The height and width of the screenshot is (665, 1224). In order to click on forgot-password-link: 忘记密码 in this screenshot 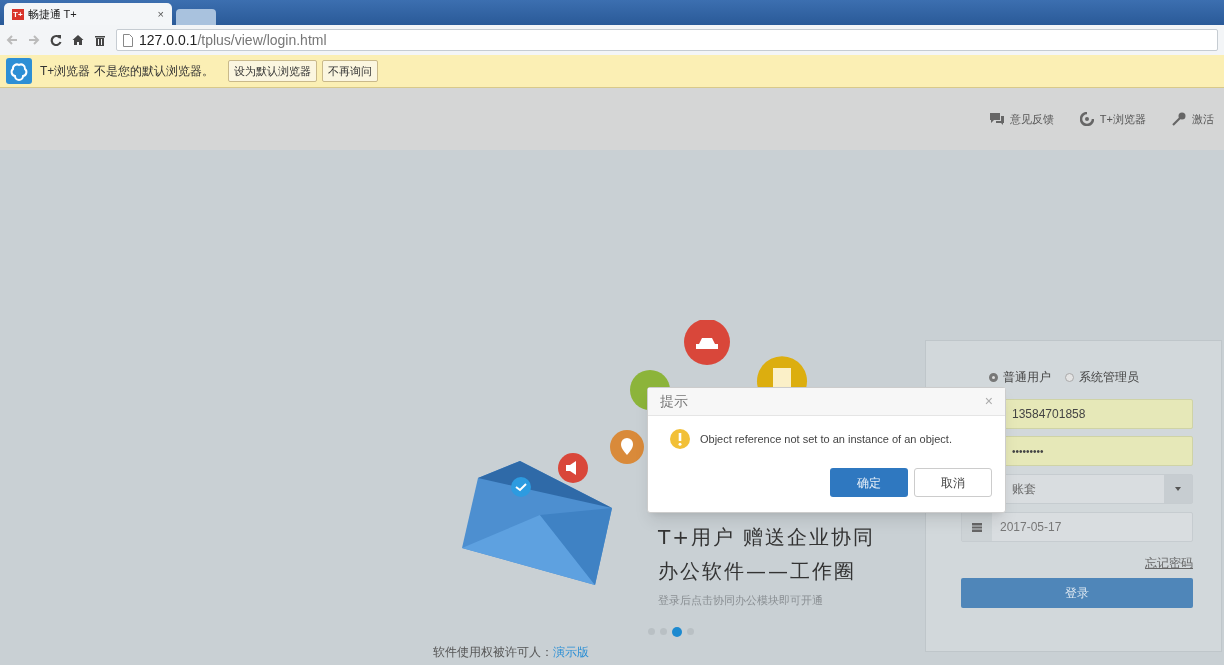, I will do `click(1169, 563)`.